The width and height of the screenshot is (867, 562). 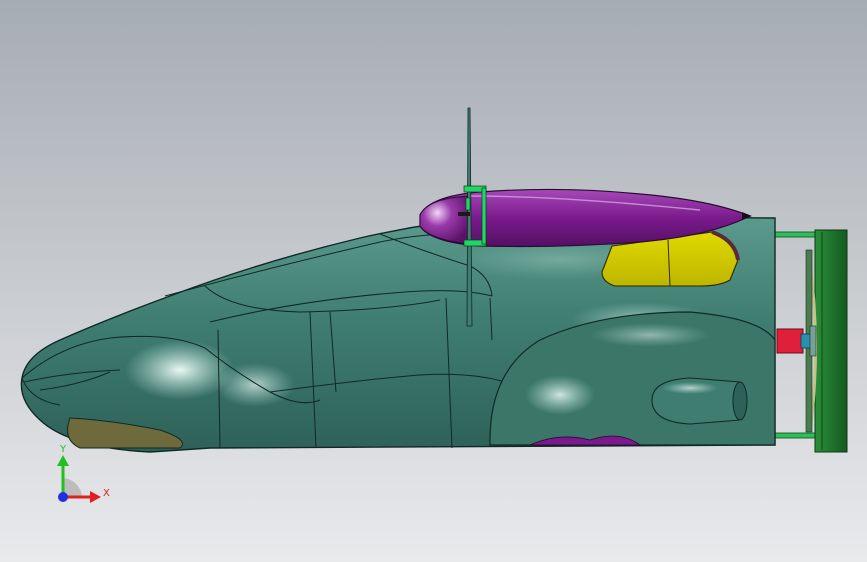 What do you see at coordinates (699, 401) in the screenshot?
I see `exhaust-pod` at bounding box center [699, 401].